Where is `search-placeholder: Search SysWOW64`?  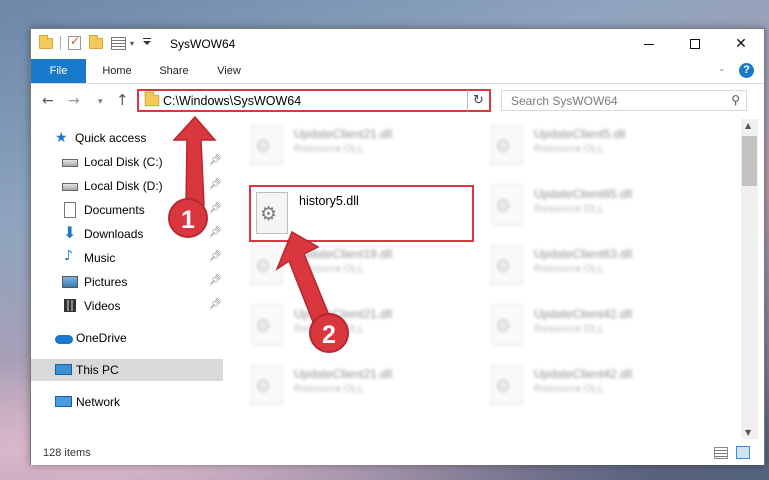
search-placeholder: Search SysWOW64 is located at coordinates (564, 101).